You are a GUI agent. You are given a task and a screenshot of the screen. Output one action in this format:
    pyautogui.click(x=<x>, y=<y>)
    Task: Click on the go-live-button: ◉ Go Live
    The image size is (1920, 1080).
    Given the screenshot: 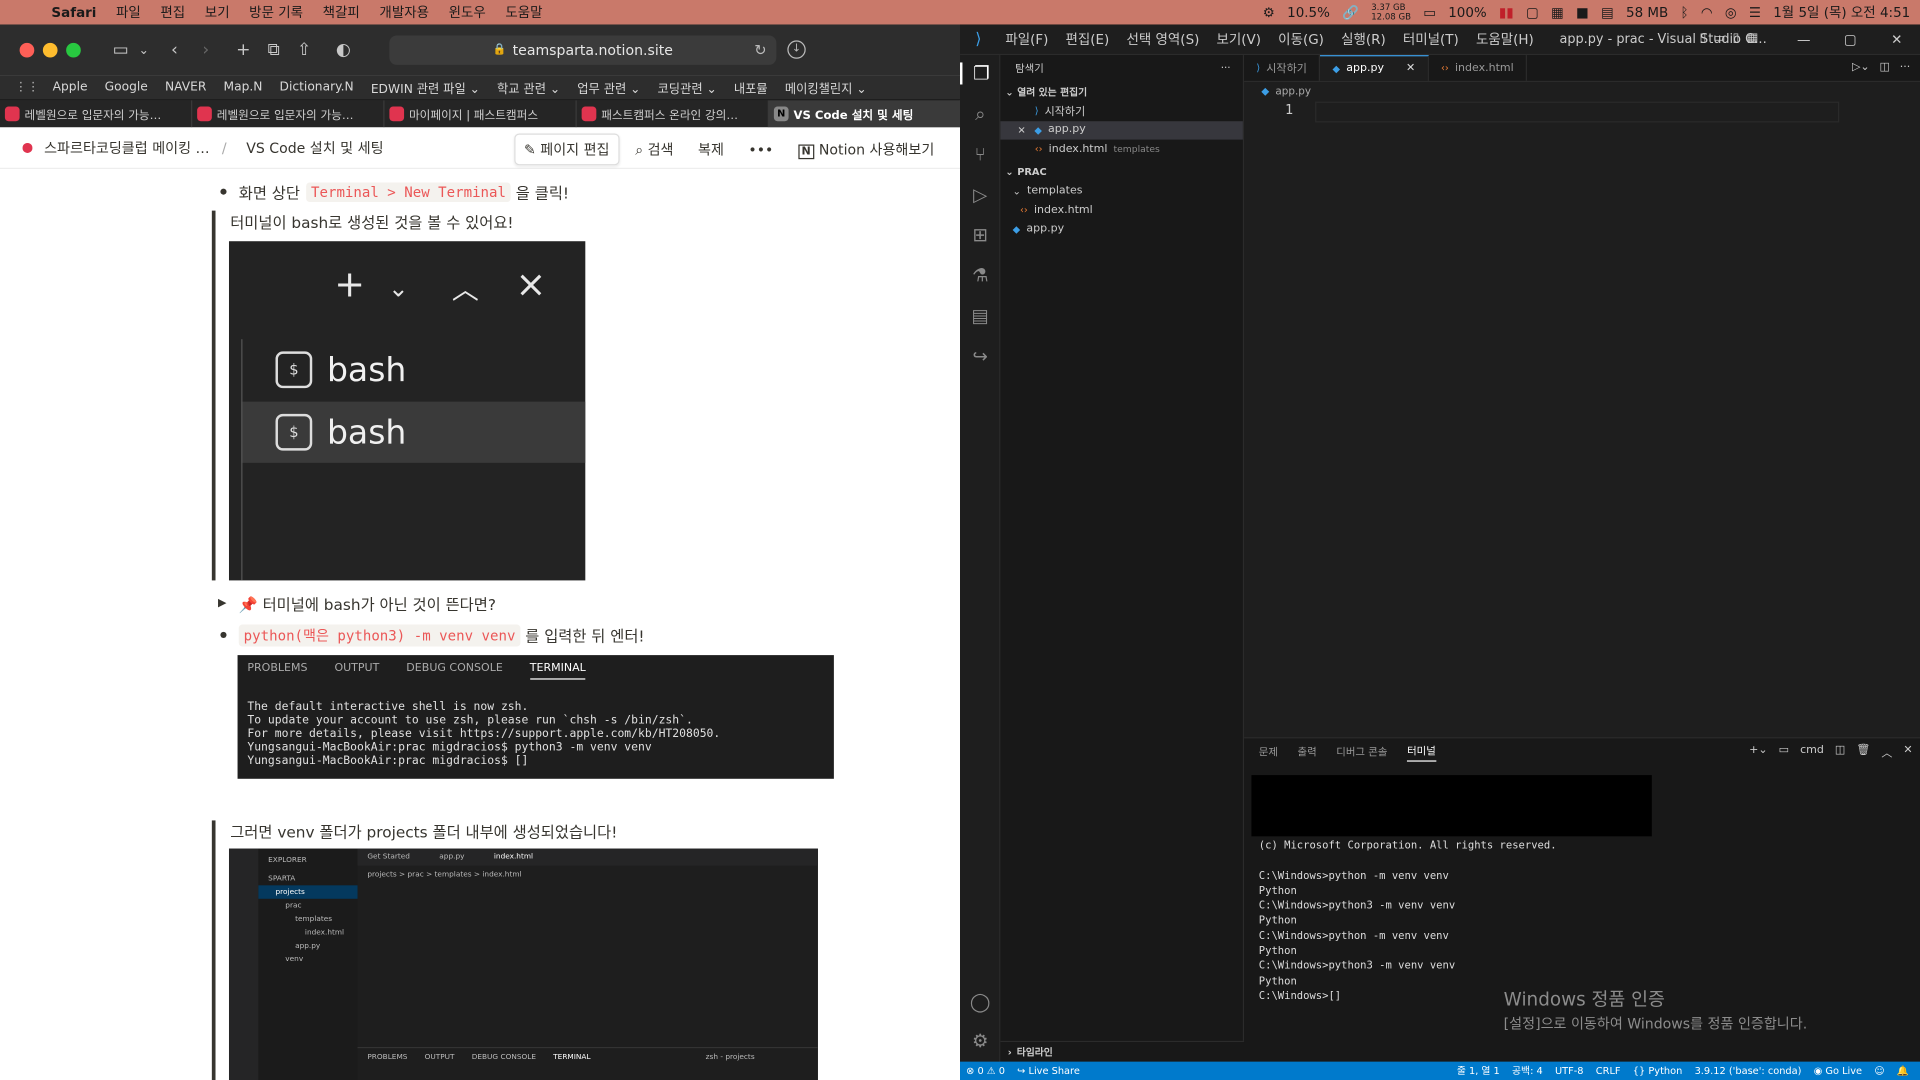 What is the action you would take?
    pyautogui.click(x=1838, y=1070)
    